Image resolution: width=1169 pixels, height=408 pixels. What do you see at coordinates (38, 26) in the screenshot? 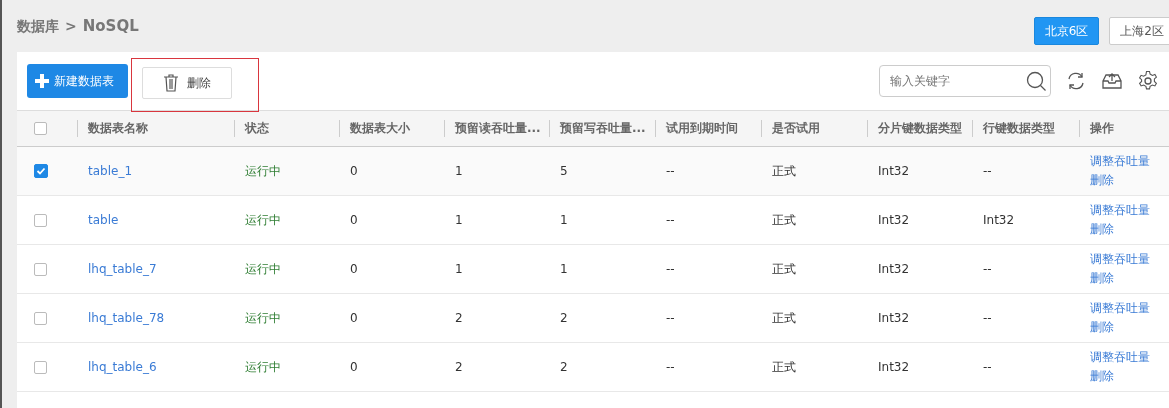
I see `breadcrumb-parent: 数据库` at bounding box center [38, 26].